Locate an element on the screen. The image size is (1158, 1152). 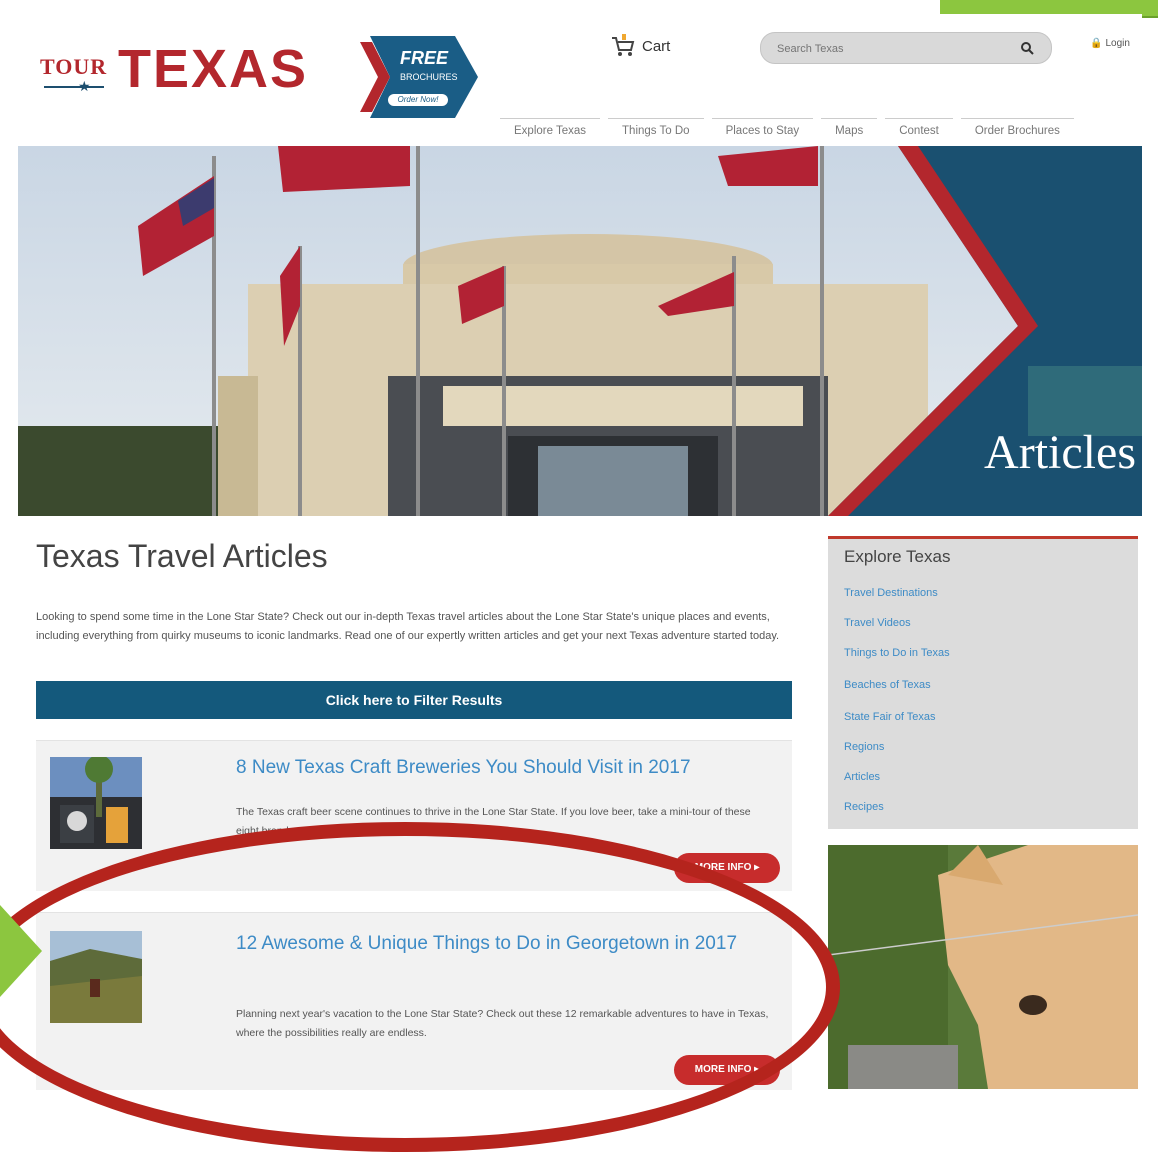
nav-contest: Contest is located at coordinates (919, 130).